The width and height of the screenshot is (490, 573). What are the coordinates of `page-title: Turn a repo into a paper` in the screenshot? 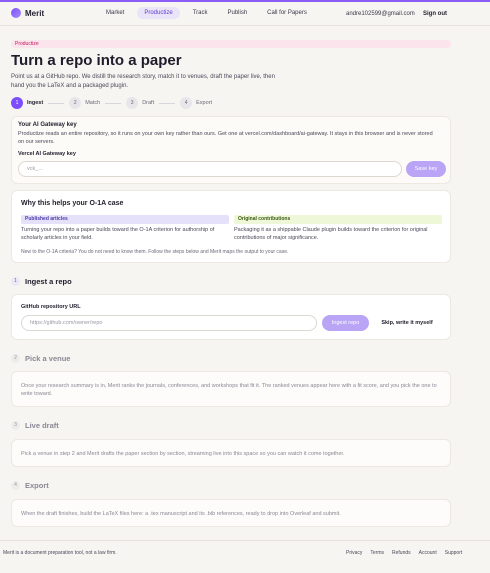 It's located at (96, 60).